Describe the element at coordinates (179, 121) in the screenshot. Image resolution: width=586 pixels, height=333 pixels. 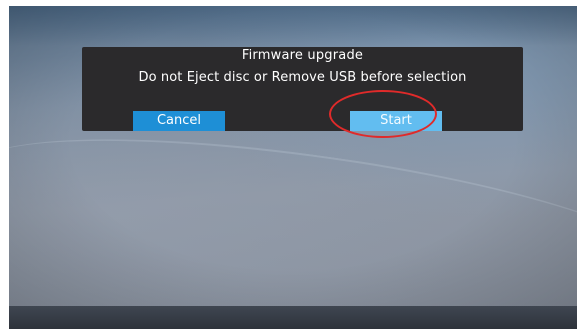
I see `cancel-button: Cancel` at that location.